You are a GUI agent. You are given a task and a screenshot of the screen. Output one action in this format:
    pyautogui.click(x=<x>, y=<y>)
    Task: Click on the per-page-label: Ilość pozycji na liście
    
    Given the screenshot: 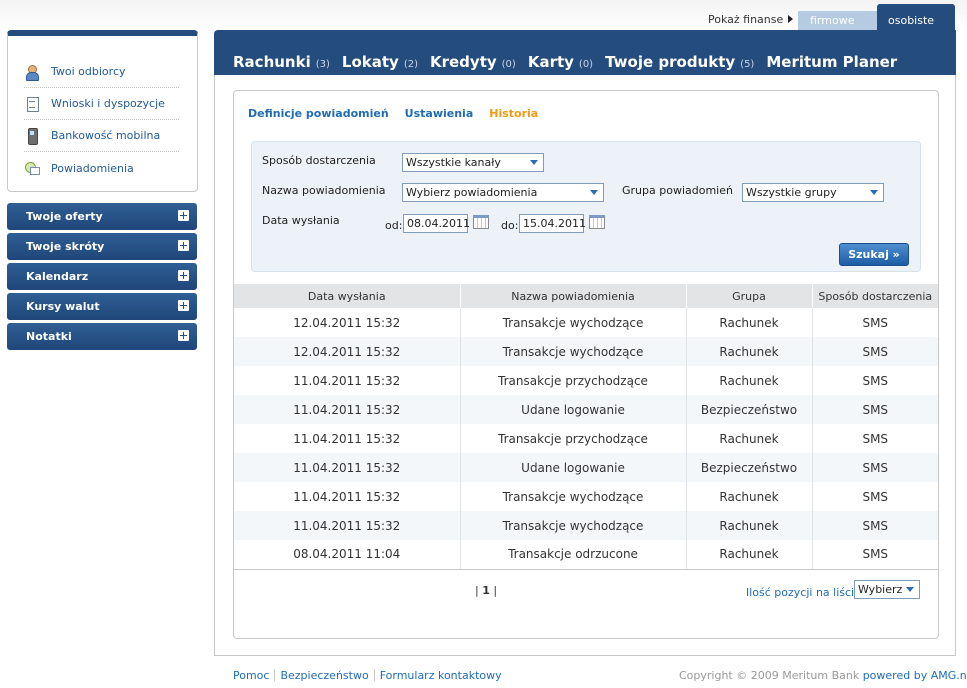 What is the action you would take?
    pyautogui.click(x=803, y=592)
    